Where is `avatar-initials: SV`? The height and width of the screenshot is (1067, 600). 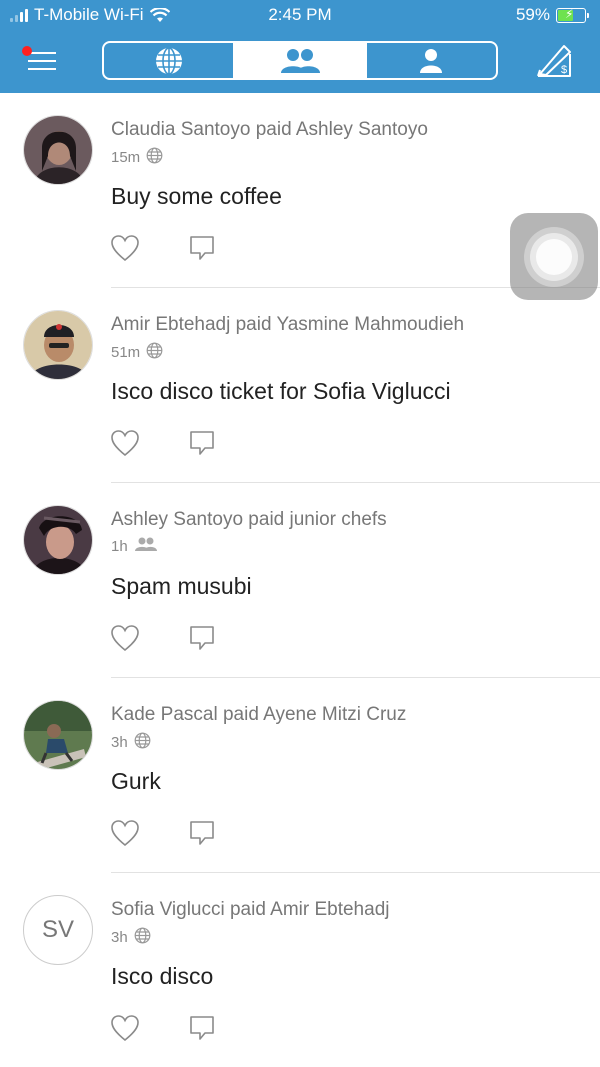
avatar-initials: SV is located at coordinates (58, 930).